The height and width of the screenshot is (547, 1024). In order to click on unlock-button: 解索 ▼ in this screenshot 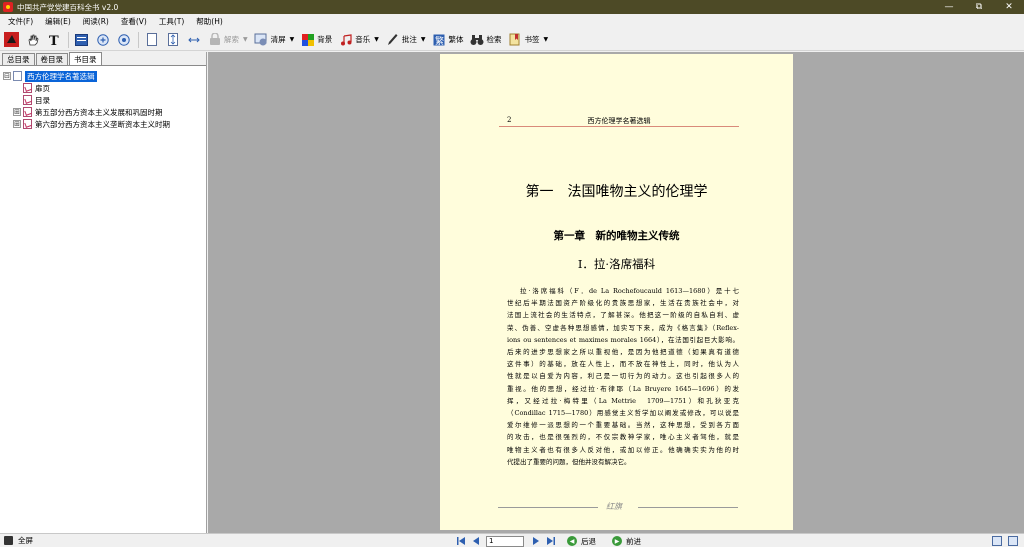, I will do `click(227, 40)`.